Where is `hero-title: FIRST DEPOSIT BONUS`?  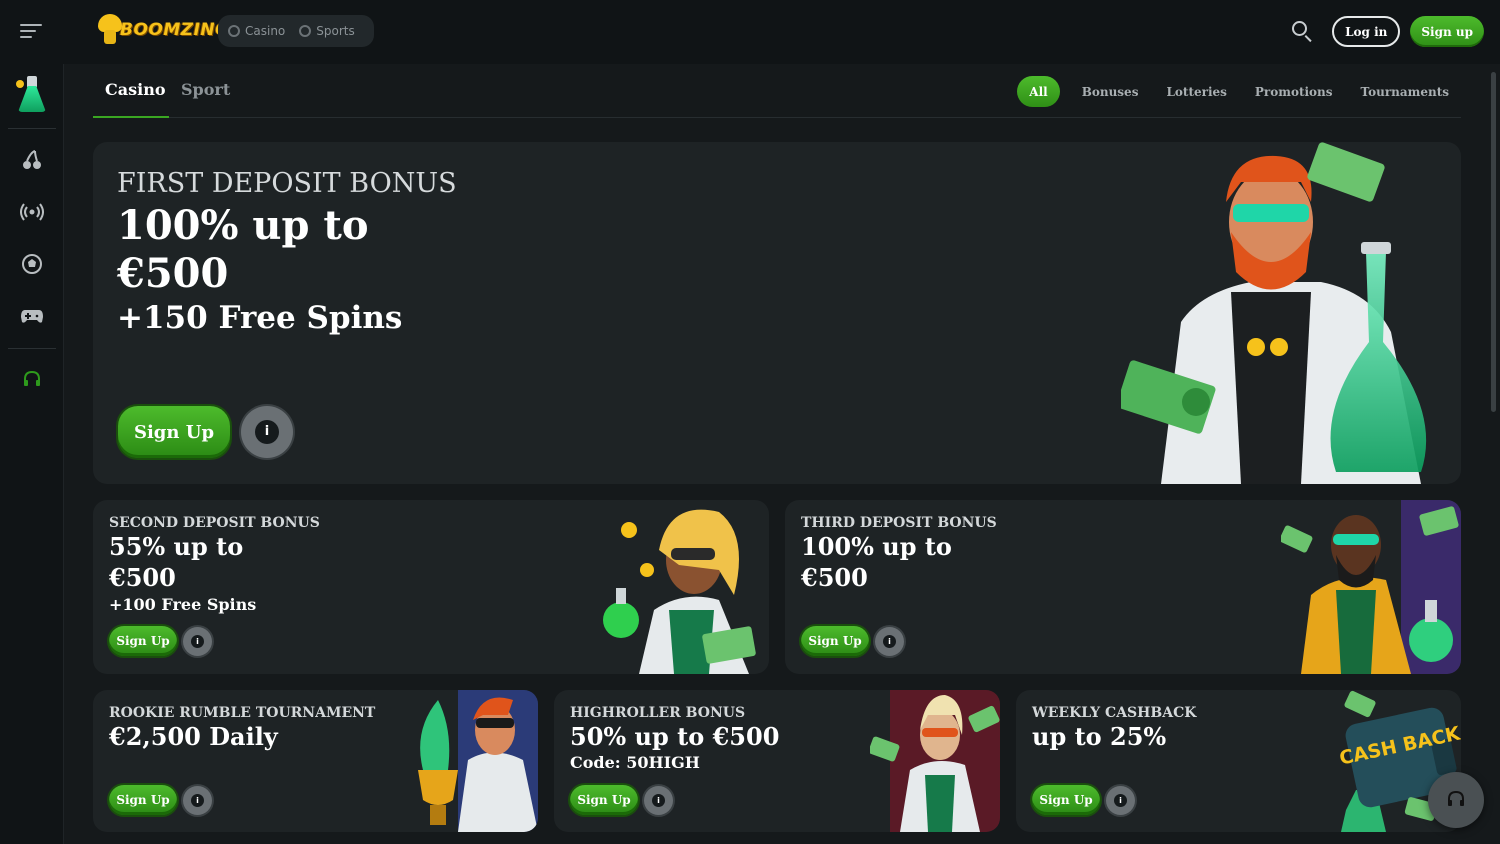
hero-title: FIRST DEPOSIT BONUS is located at coordinates (287, 183).